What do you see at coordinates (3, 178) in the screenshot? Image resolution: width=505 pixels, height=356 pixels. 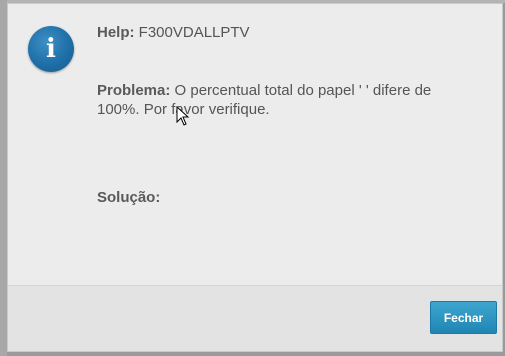 I see `background-left-strip` at bounding box center [3, 178].